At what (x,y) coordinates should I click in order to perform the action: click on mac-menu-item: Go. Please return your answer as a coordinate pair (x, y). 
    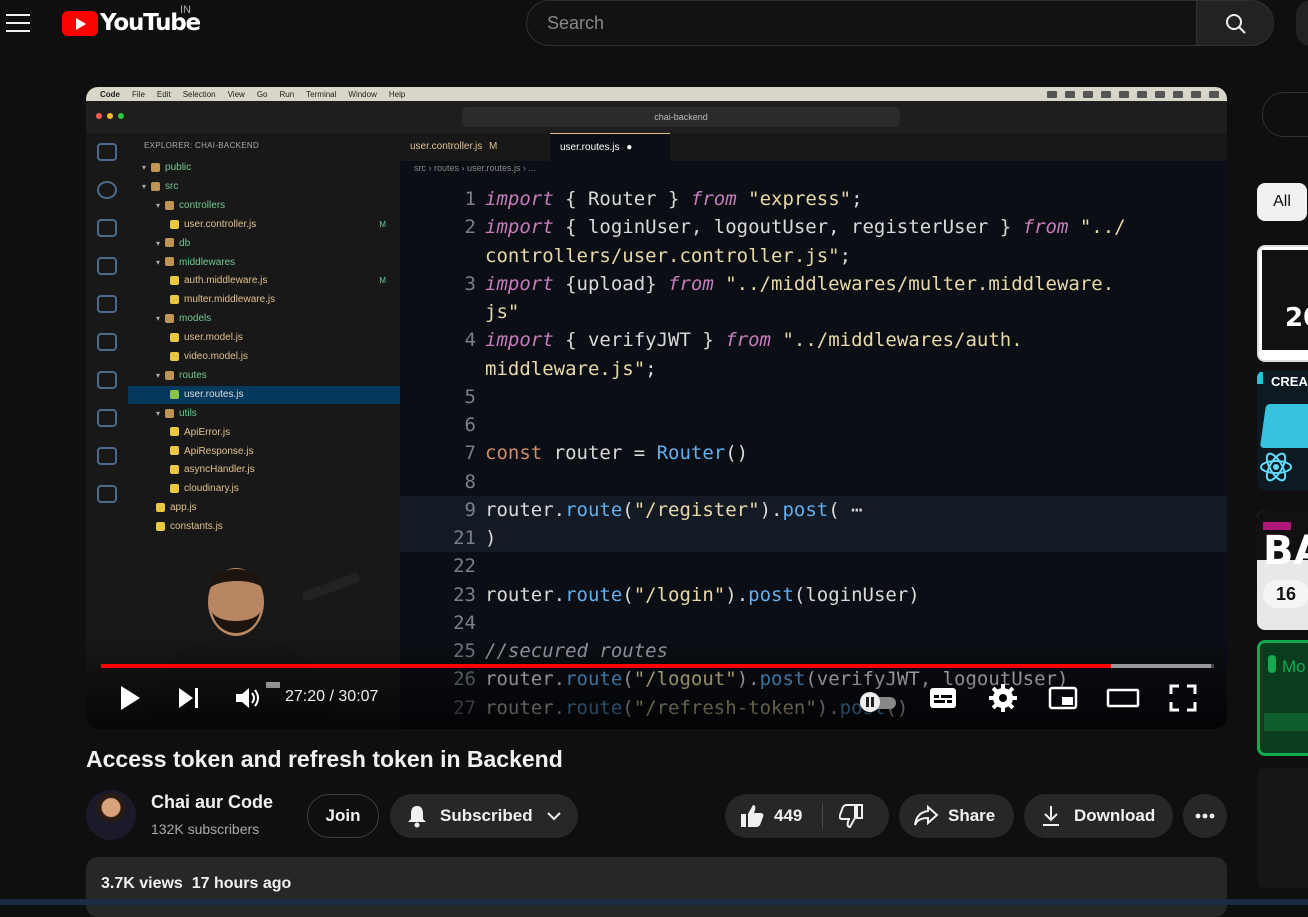
    Looking at the image, I should click on (262, 94).